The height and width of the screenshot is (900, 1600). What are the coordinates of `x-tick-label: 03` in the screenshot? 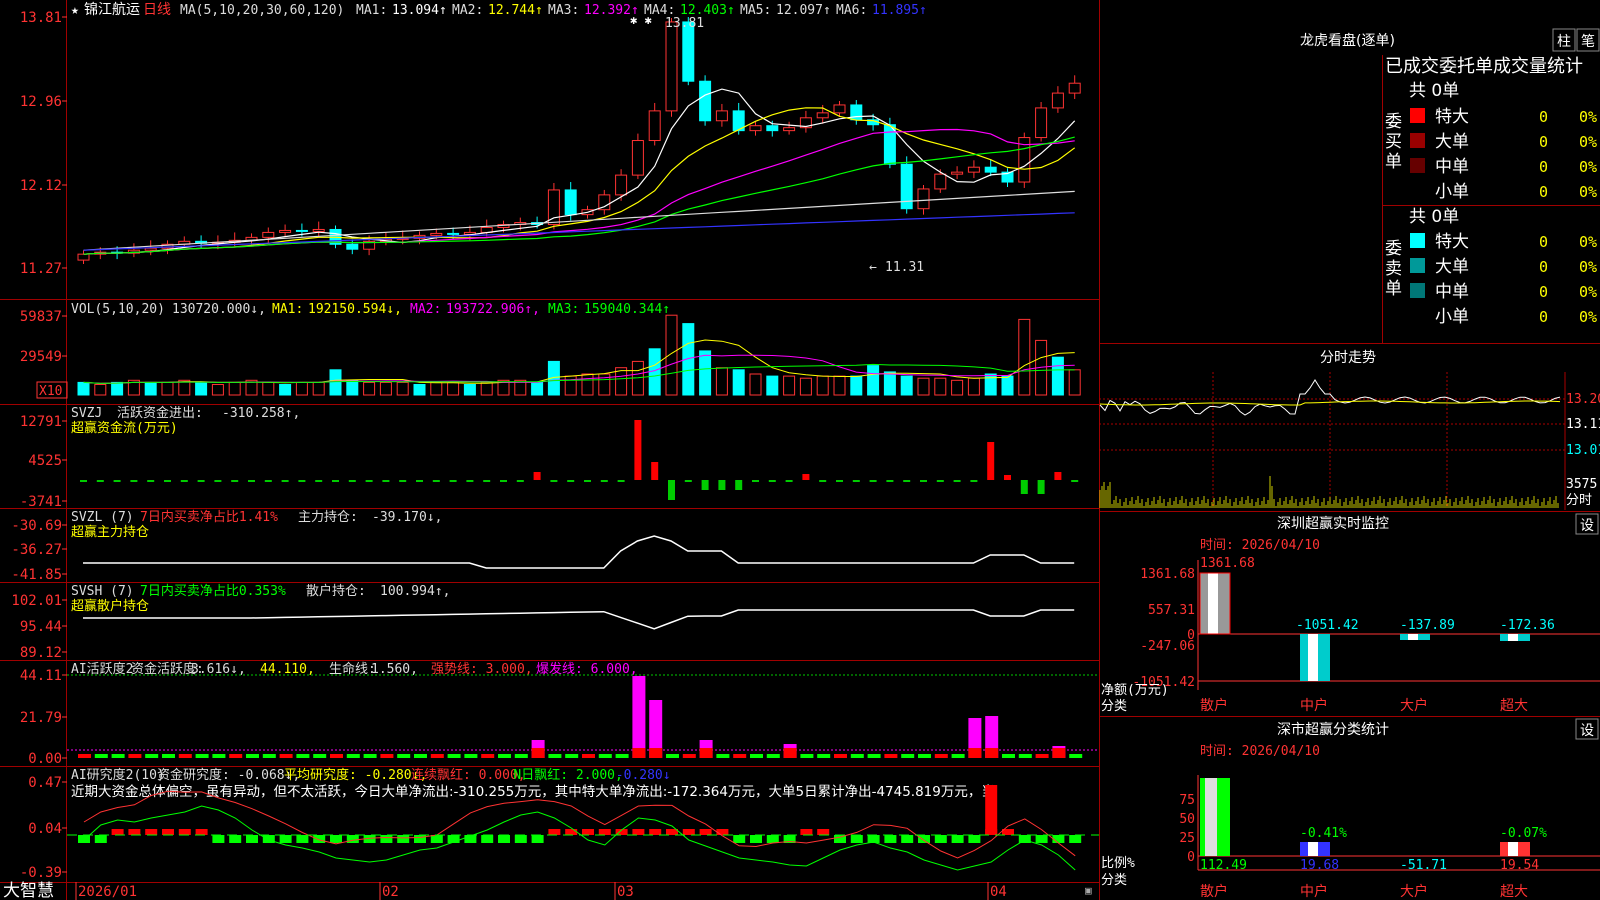 It's located at (625, 892).